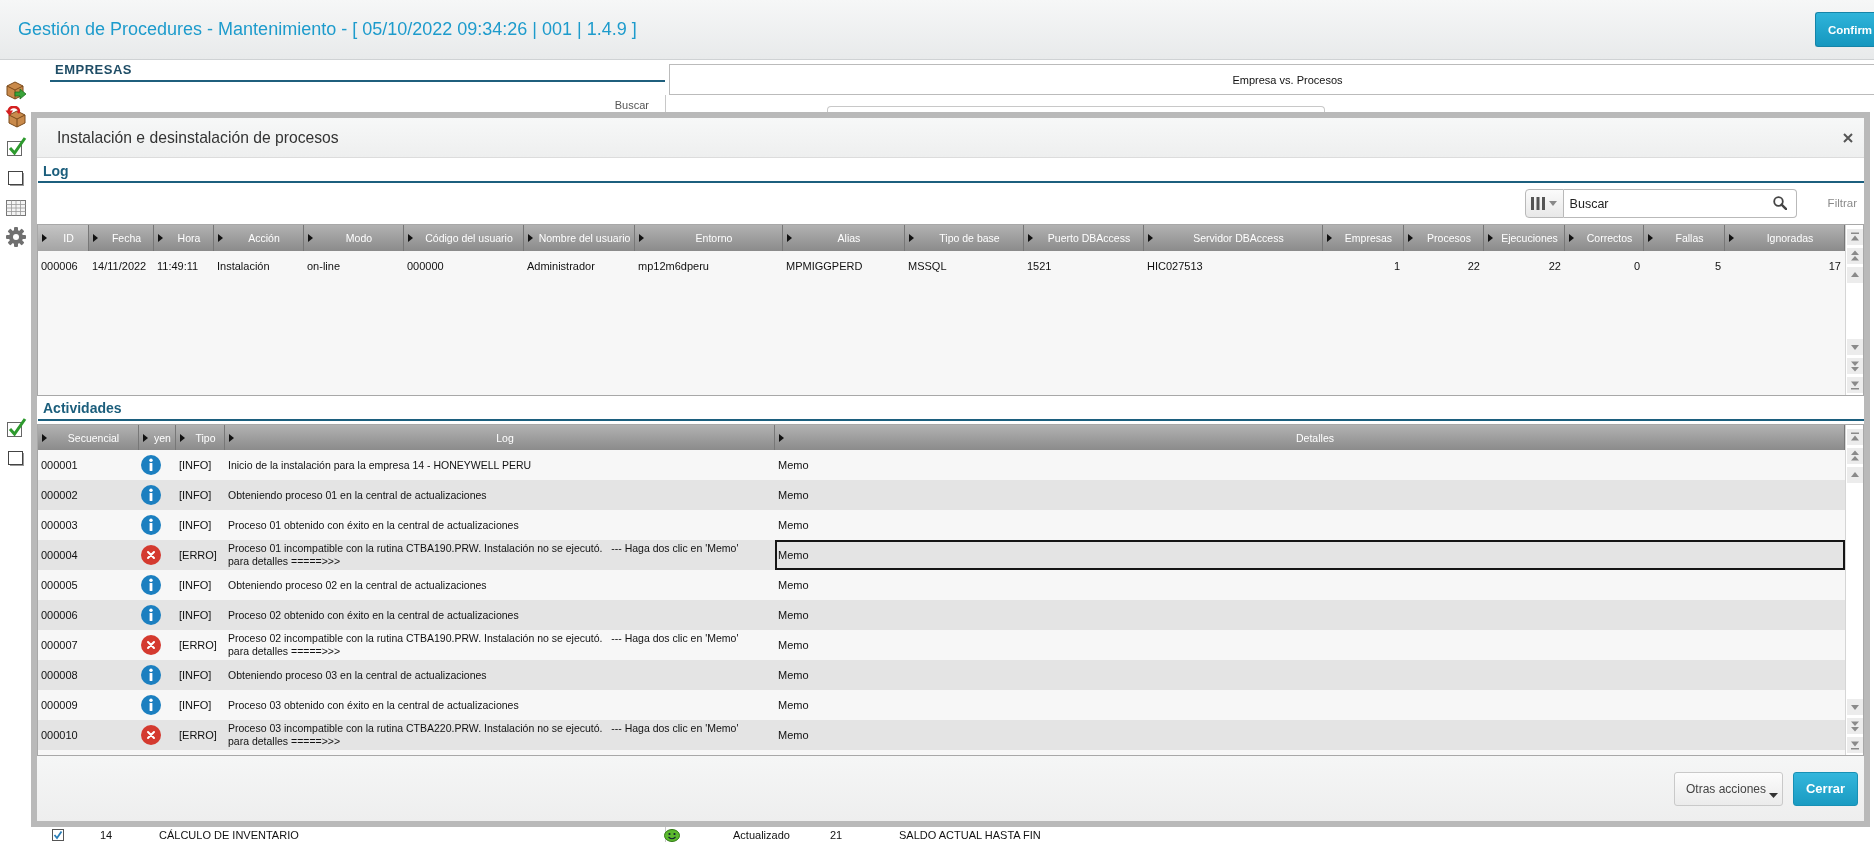 This screenshot has height=842, width=1874. I want to click on column-header: Log, so click(500, 437).